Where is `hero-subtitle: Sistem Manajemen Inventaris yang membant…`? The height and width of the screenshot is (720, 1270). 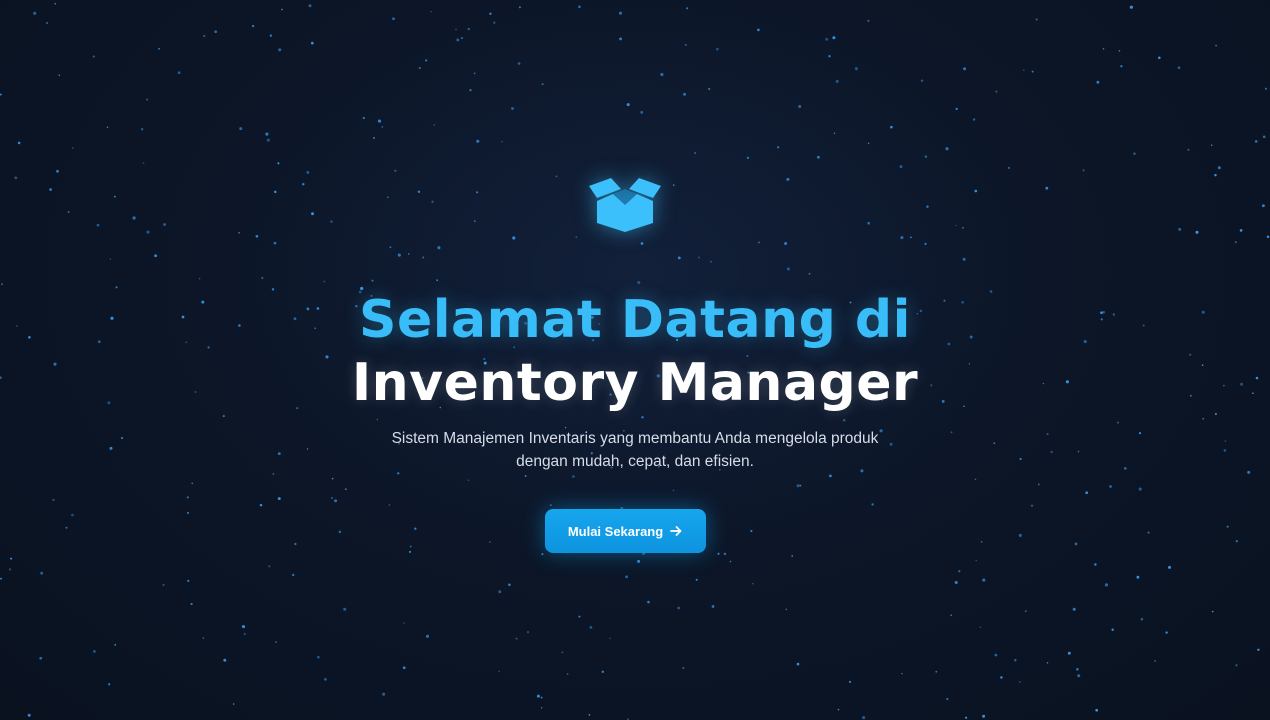 hero-subtitle: Sistem Manajemen Inventaris yang membant… is located at coordinates (635, 450).